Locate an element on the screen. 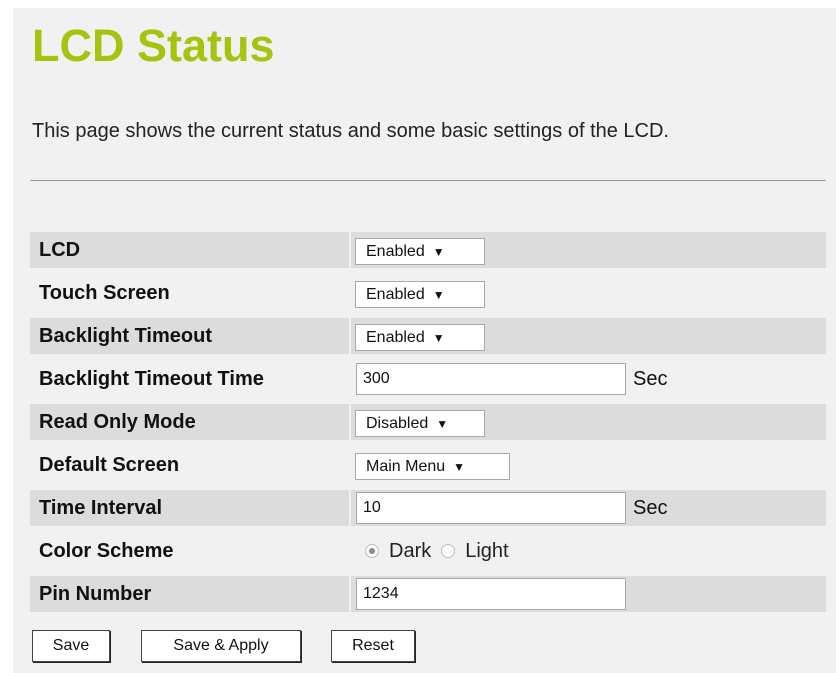  backlight-timeout-label: Backlight Timeout is located at coordinates (189, 336).